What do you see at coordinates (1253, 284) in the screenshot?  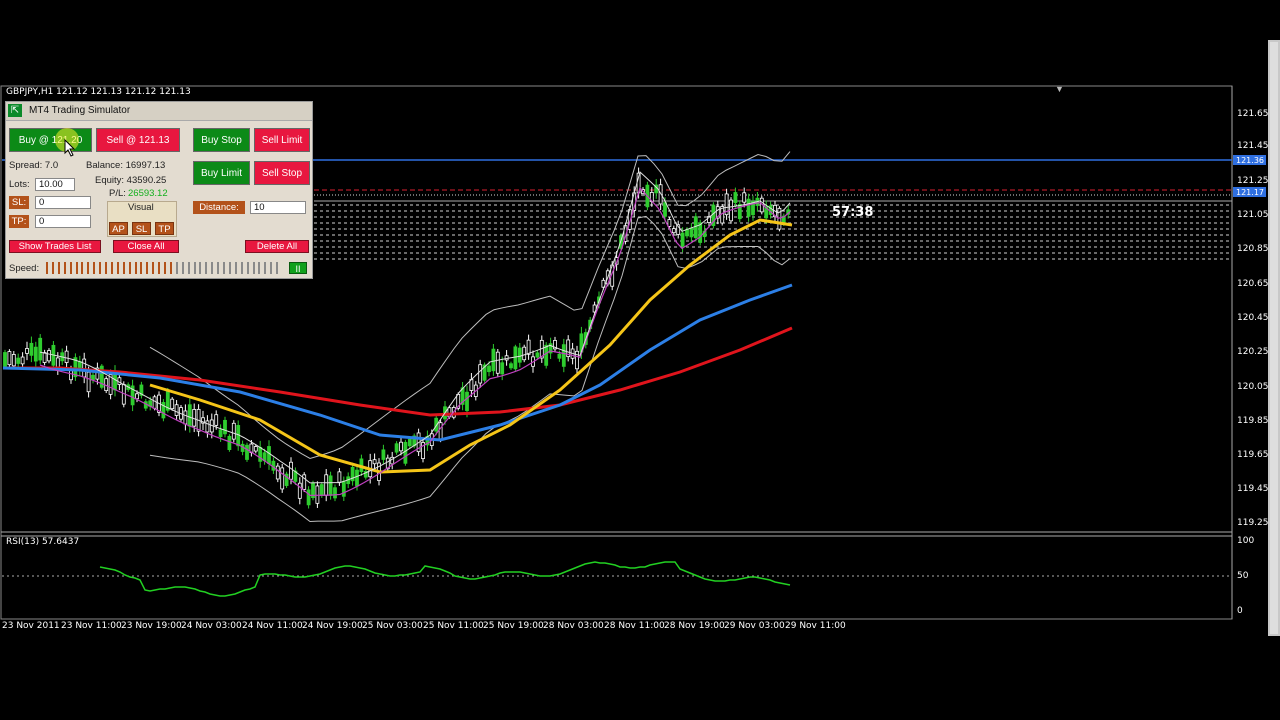 I see `price-label: 120.65` at bounding box center [1253, 284].